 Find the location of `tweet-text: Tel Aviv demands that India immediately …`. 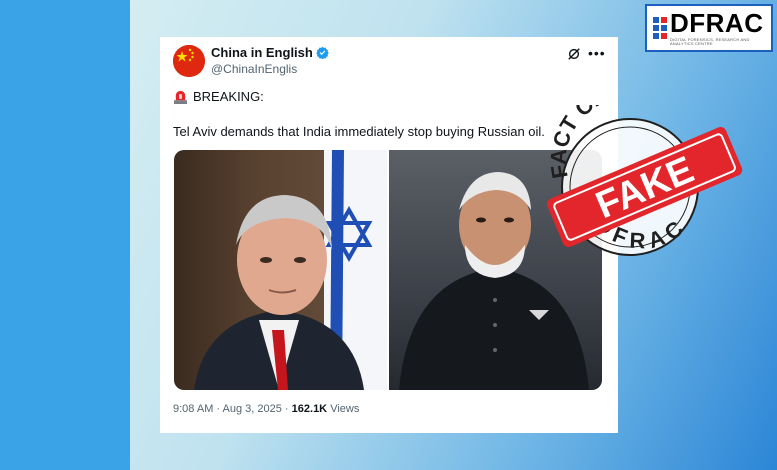

tweet-text: Tel Aviv demands that India immediately … is located at coordinates (359, 131).